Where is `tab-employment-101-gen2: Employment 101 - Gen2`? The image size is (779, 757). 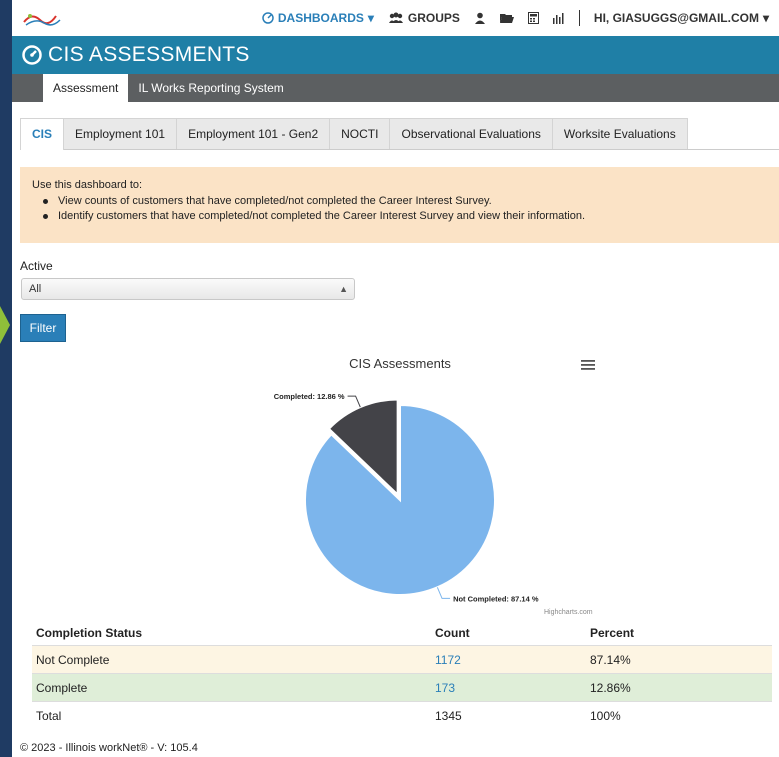 tab-employment-101-gen2: Employment 101 - Gen2 is located at coordinates (253, 133).